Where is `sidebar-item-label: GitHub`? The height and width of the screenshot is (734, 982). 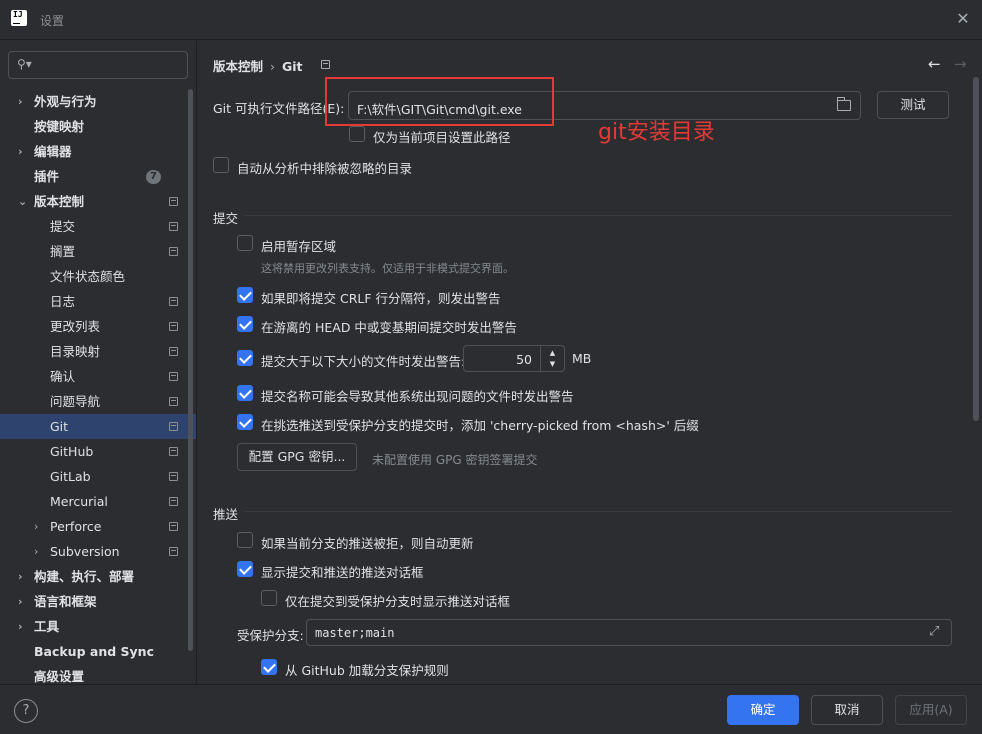
sidebar-item-label: GitHub is located at coordinates (72, 451).